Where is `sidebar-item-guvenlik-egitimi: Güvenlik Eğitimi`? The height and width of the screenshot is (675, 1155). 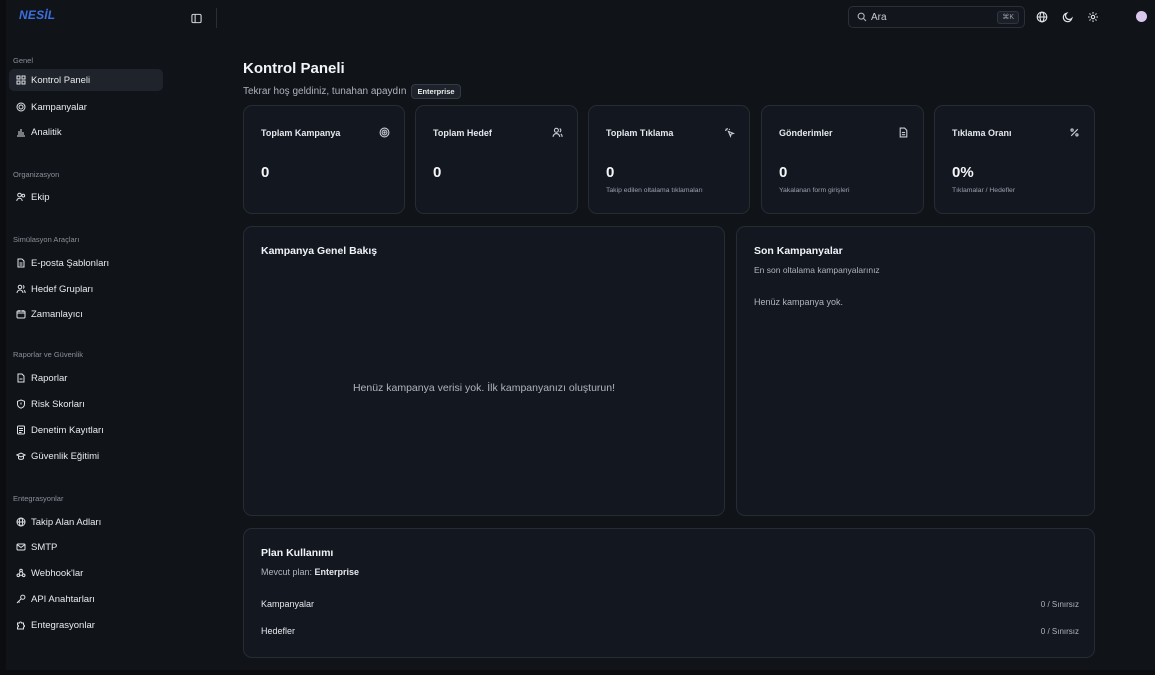
sidebar-item-guvenlik-egitimi: Güvenlik Eğitimi is located at coordinates (86, 456).